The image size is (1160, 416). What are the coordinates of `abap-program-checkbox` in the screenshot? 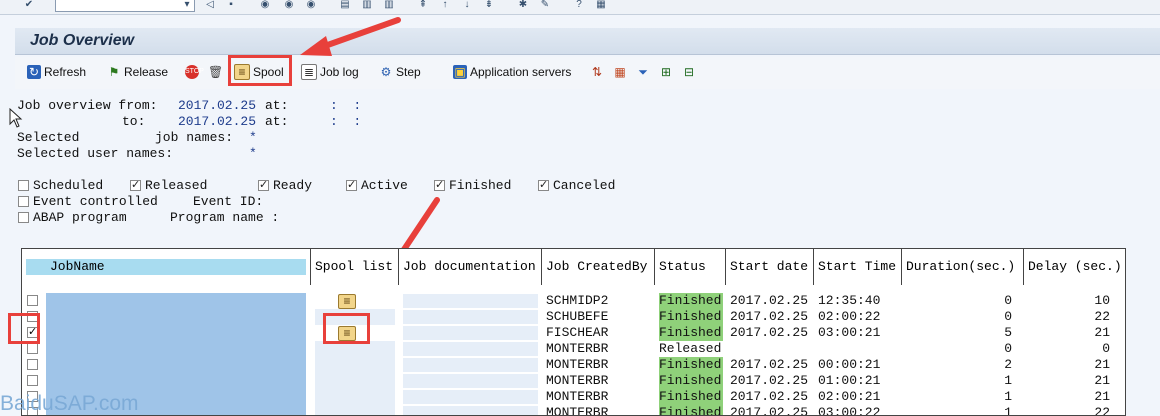 It's located at (23, 217).